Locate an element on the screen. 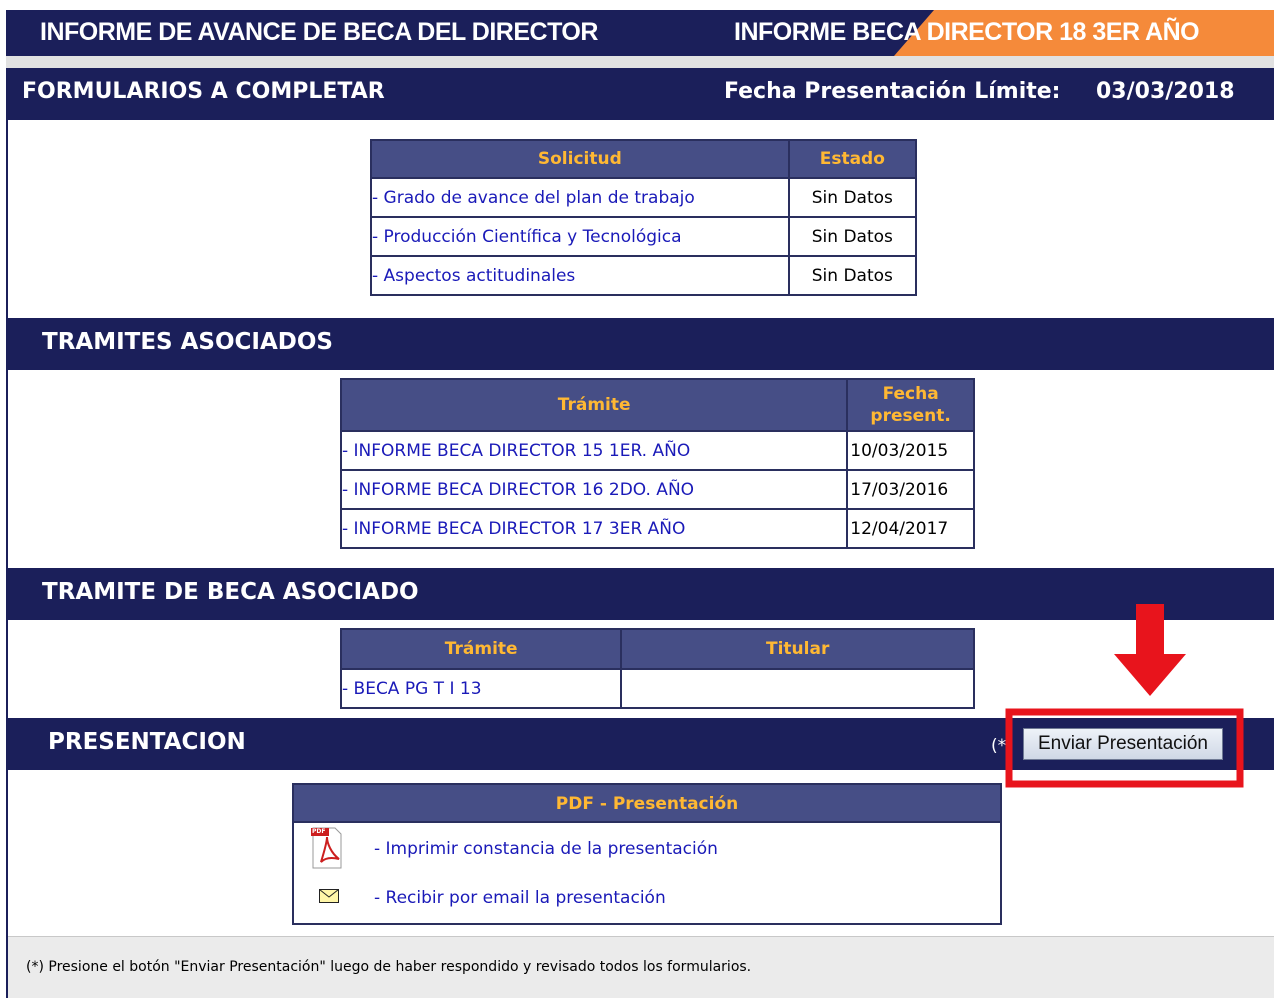 This screenshot has height=998, width=1274. pdf-icon: PDF is located at coordinates (327, 848).